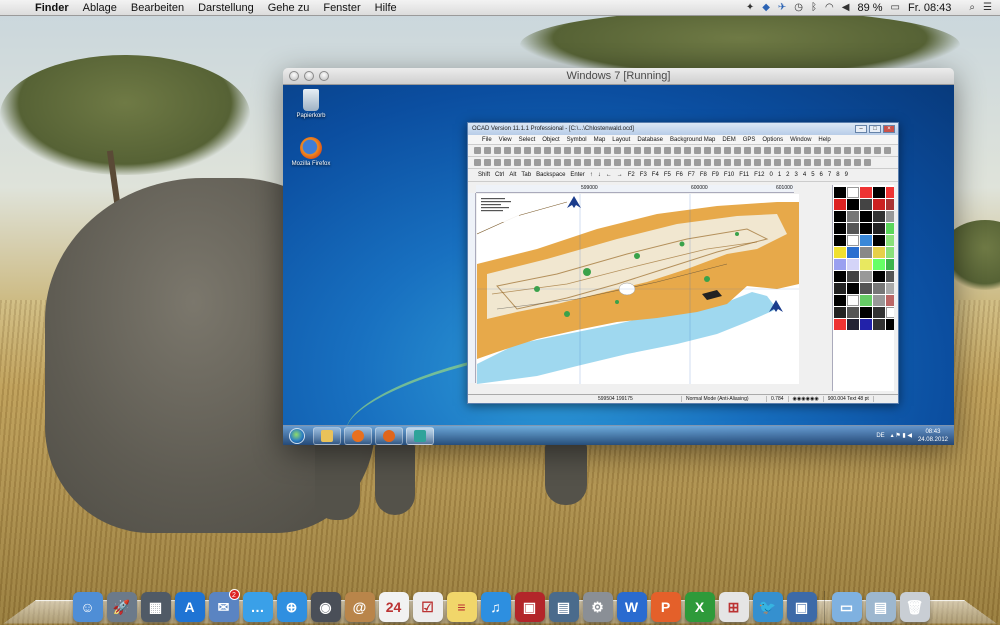 Image resolution: width=1000 pixels, height=625 pixels. What do you see at coordinates (759, 175) in the screenshot?
I see `key-button: F12` at bounding box center [759, 175].